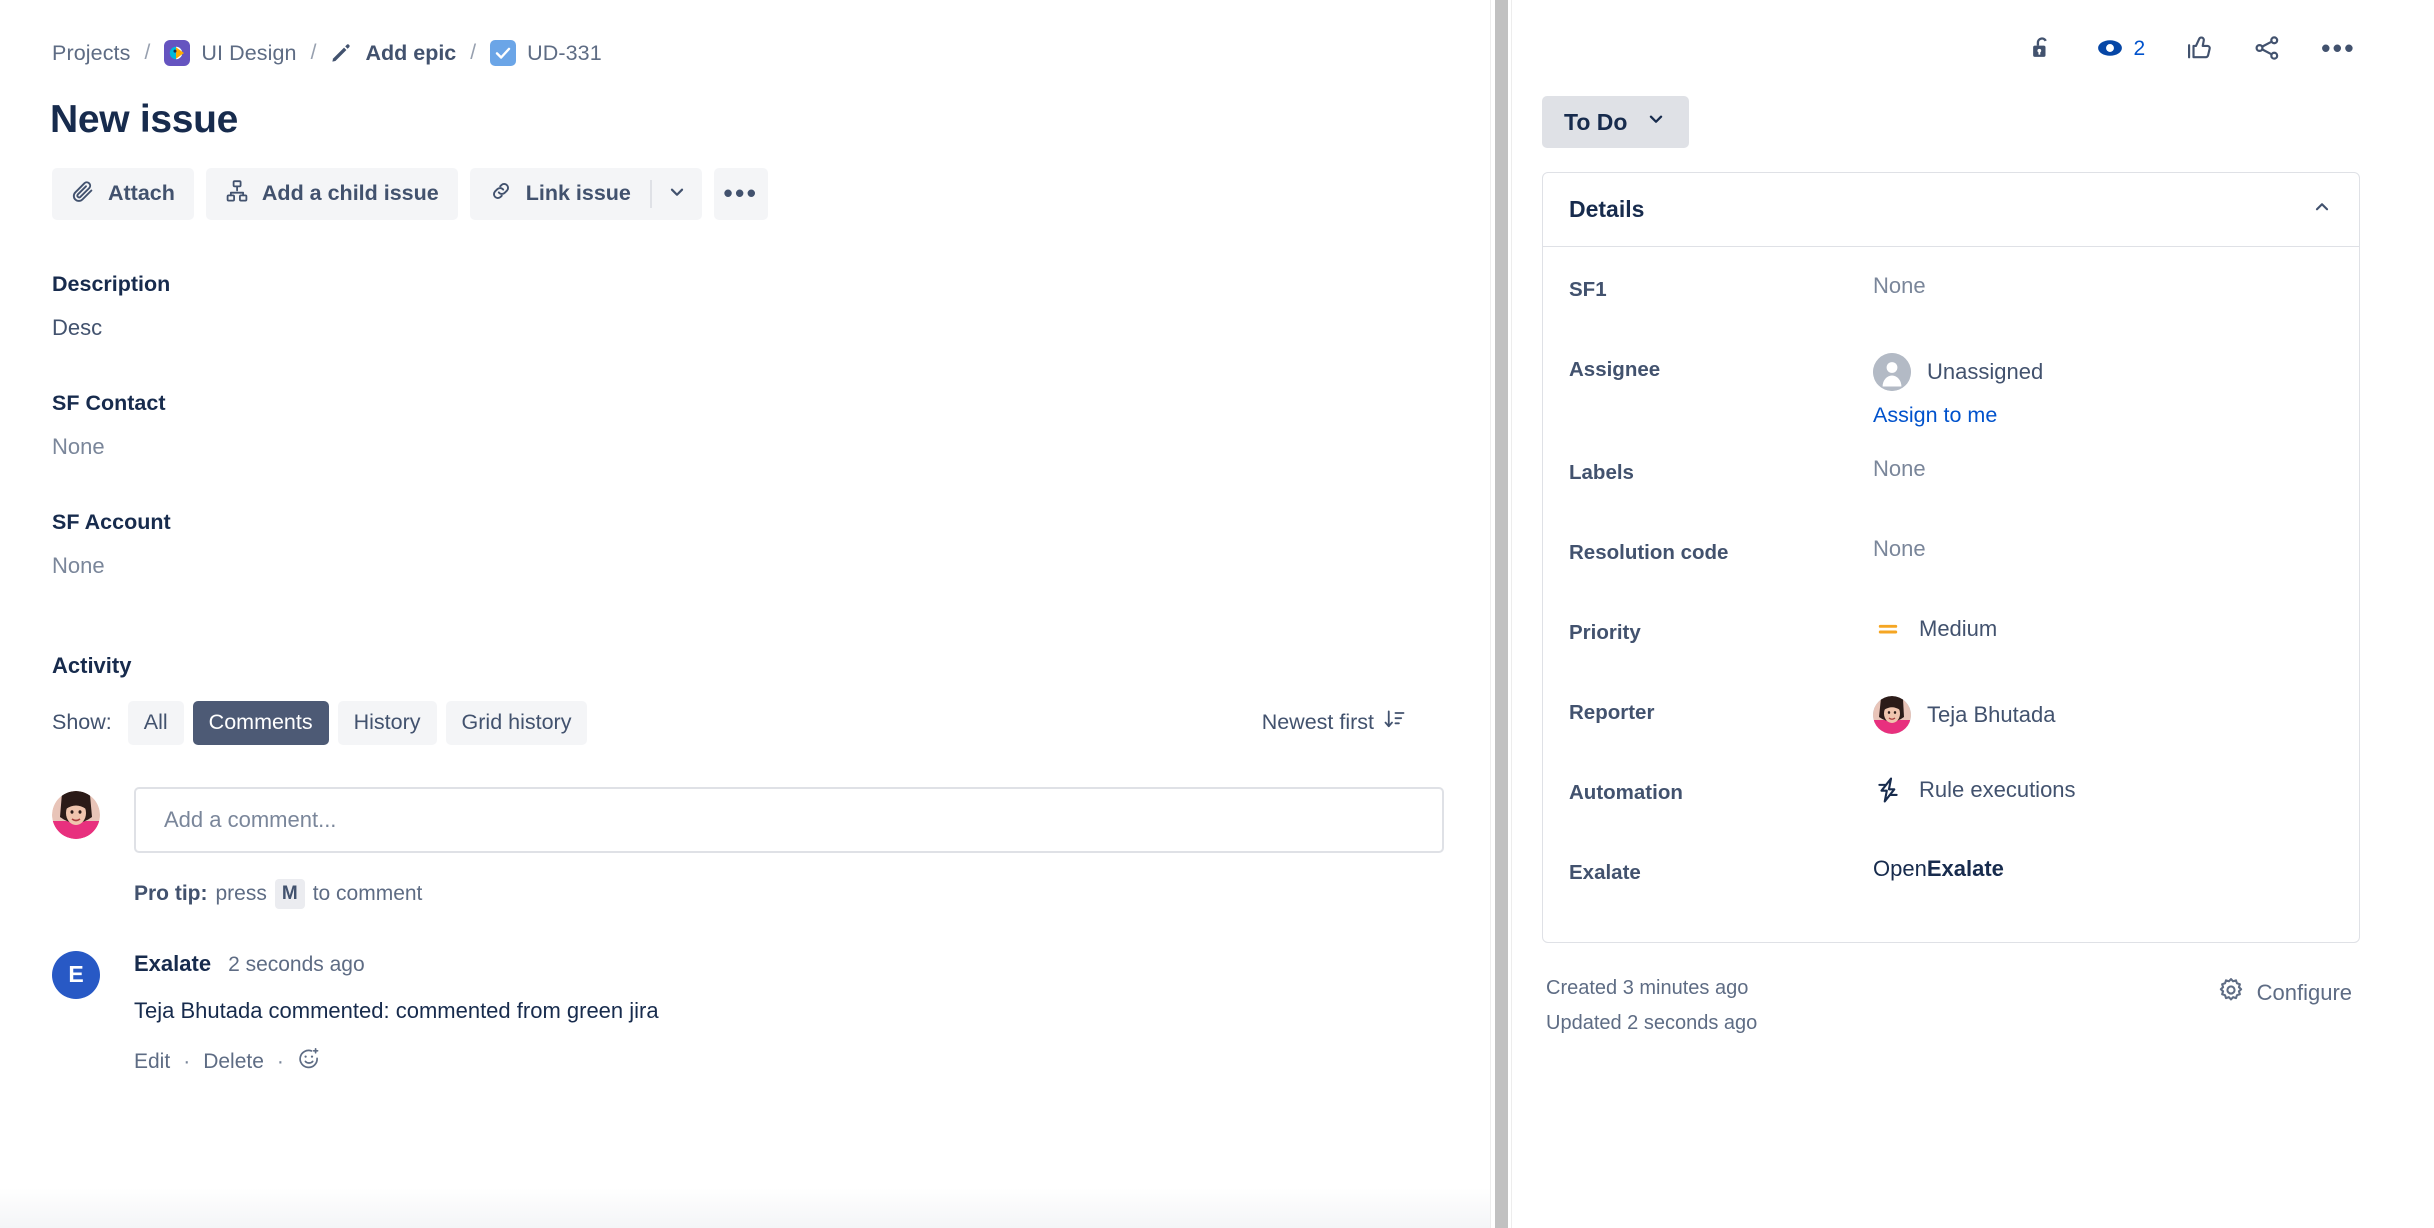 The image size is (2434, 1228). Describe the element at coordinates (1601, 472) in the screenshot. I see `details-label-labels: Labels` at that location.